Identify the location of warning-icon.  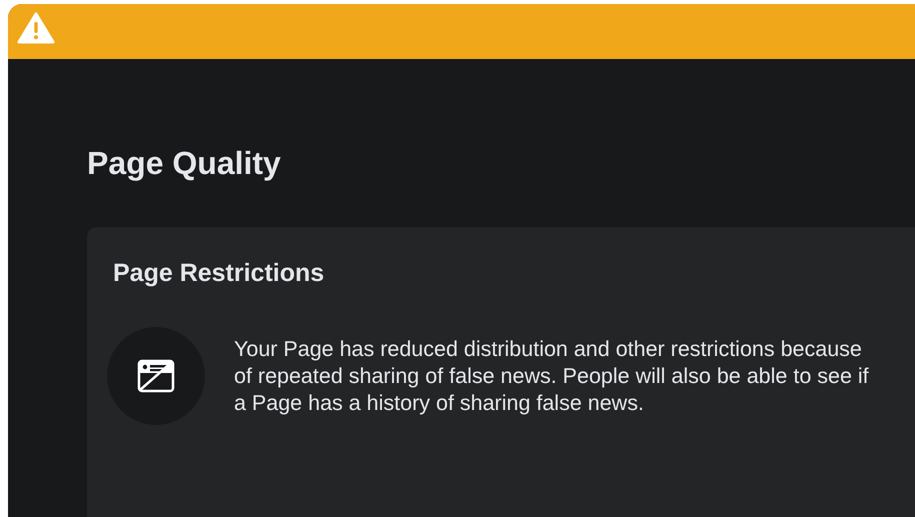
(36, 28).